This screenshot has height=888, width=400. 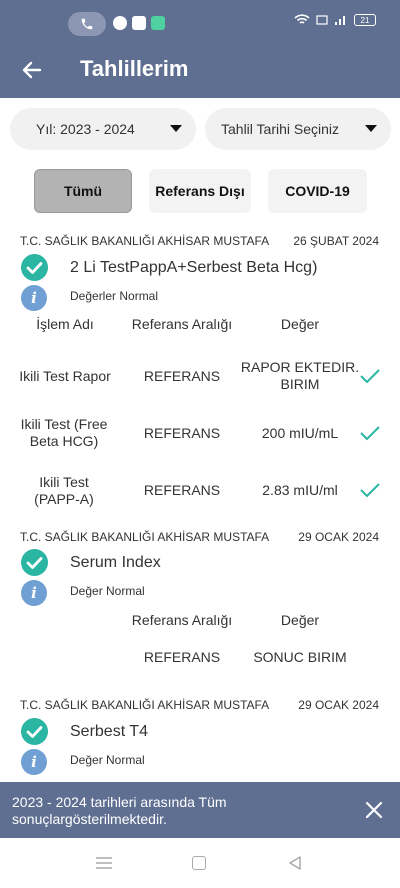 What do you see at coordinates (114, 296) in the screenshot?
I see `result-status: Değerler Normal` at bounding box center [114, 296].